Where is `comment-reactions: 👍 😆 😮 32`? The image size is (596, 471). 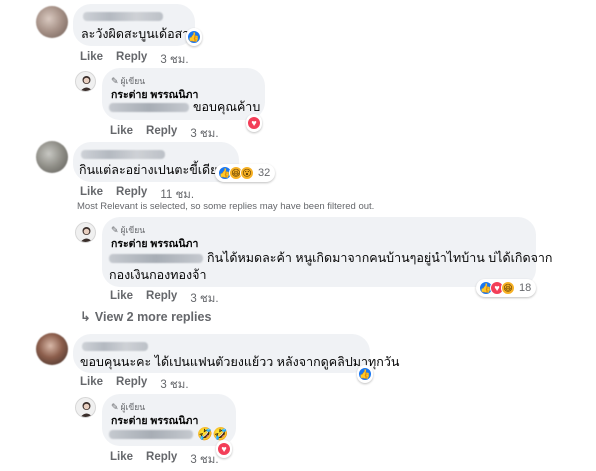
comment-reactions: 👍 😆 😮 32 is located at coordinates (245, 173).